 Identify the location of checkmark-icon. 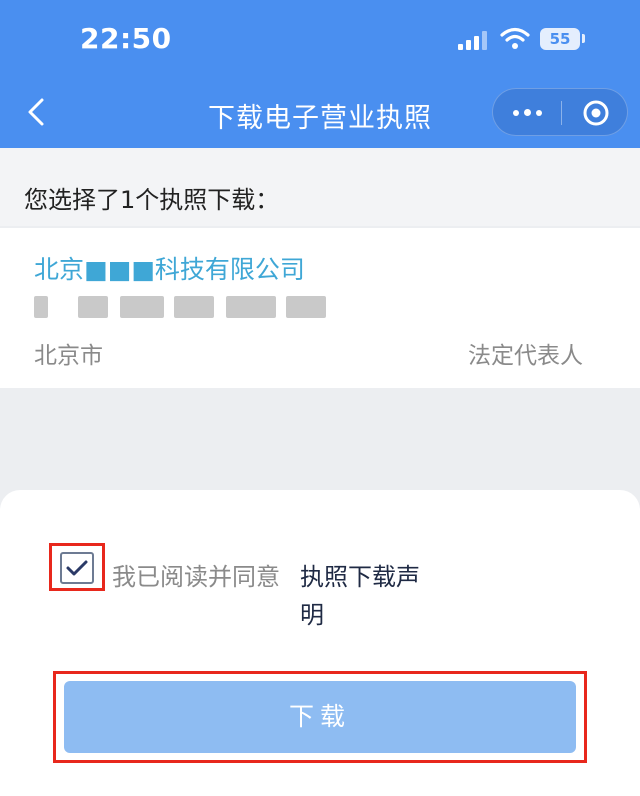
(77, 568).